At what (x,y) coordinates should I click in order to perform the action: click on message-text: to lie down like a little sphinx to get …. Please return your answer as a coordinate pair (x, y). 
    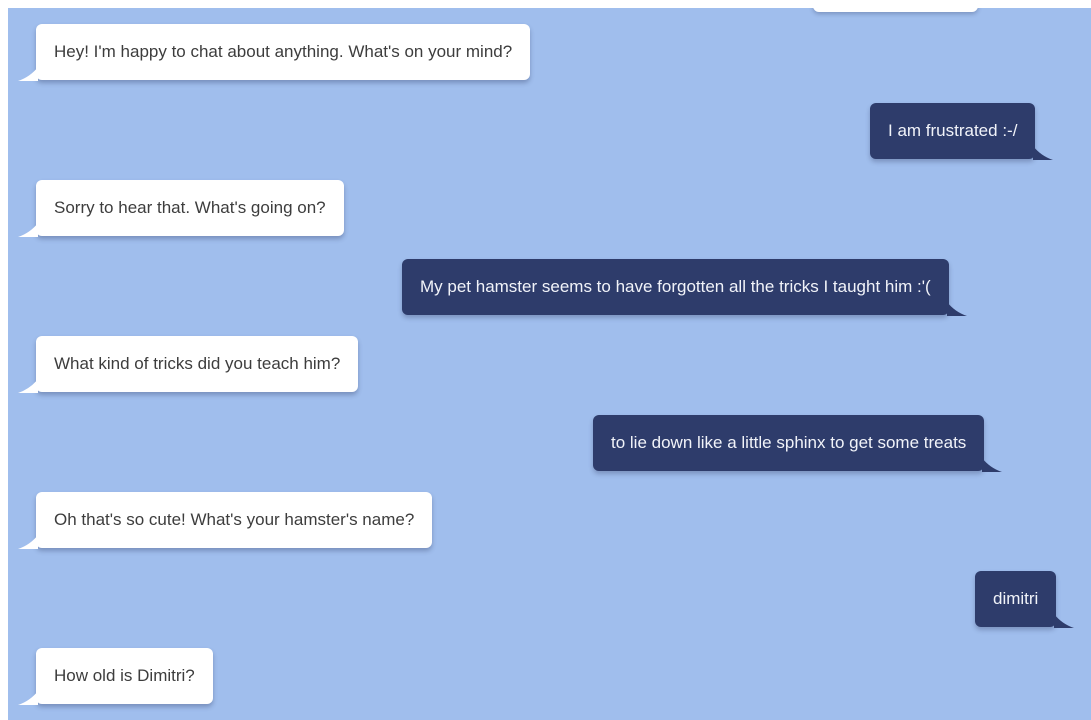
    Looking at the image, I should click on (789, 442).